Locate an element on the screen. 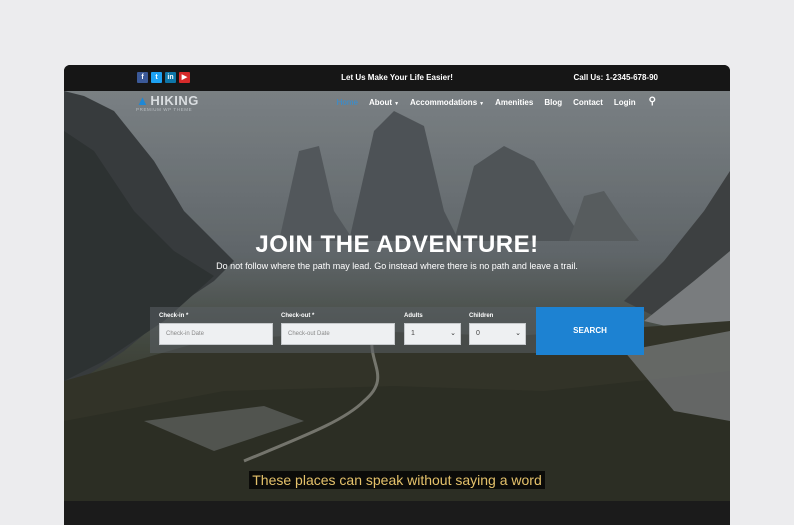 The height and width of the screenshot is (525, 794). nav-accommodations: Accommodations ▼ is located at coordinates (447, 102).